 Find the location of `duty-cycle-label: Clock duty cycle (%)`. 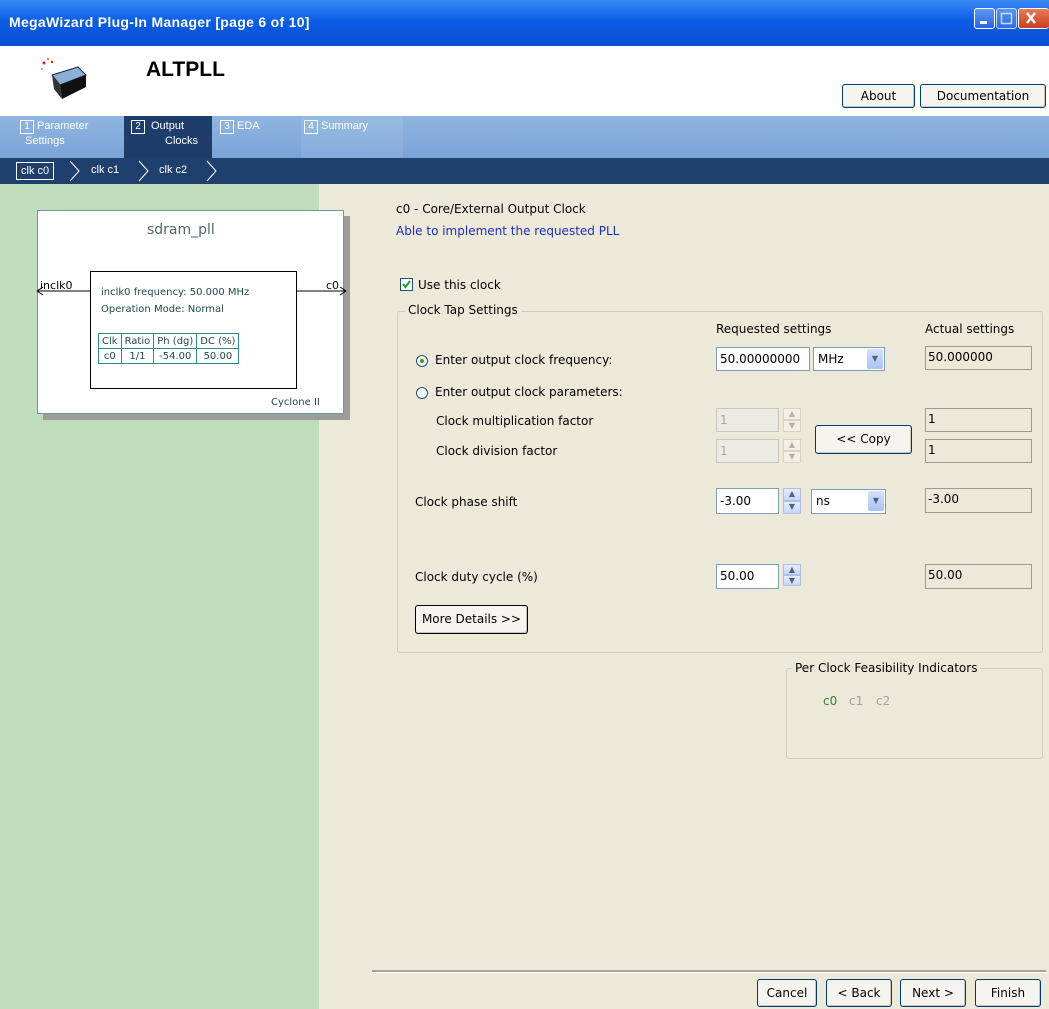

duty-cycle-label: Clock duty cycle (%) is located at coordinates (476, 577).